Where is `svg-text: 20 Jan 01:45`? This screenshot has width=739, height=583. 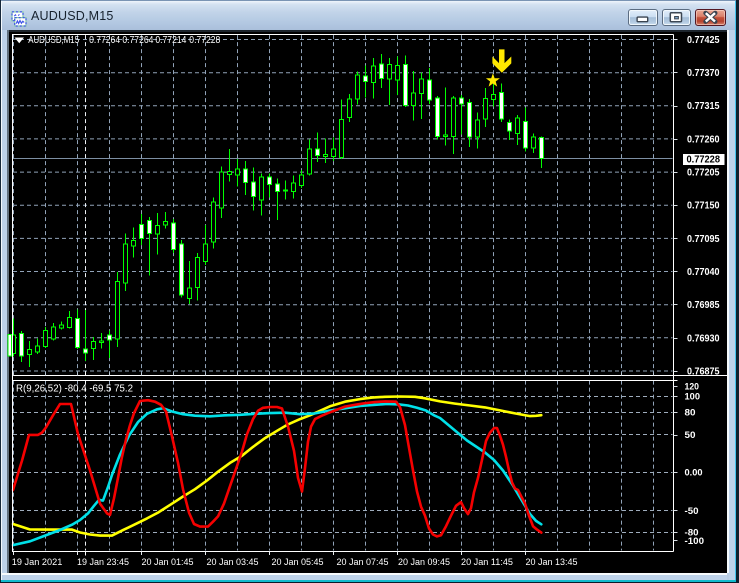
svg-text: 20 Jan 01:45 is located at coordinates (168, 562).